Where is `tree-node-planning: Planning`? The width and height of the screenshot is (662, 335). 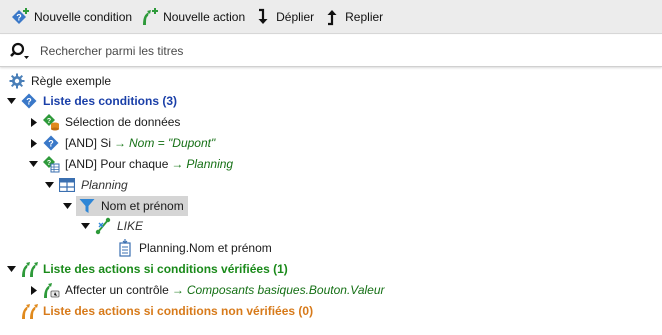
tree-node-planning: Planning is located at coordinates (86, 185).